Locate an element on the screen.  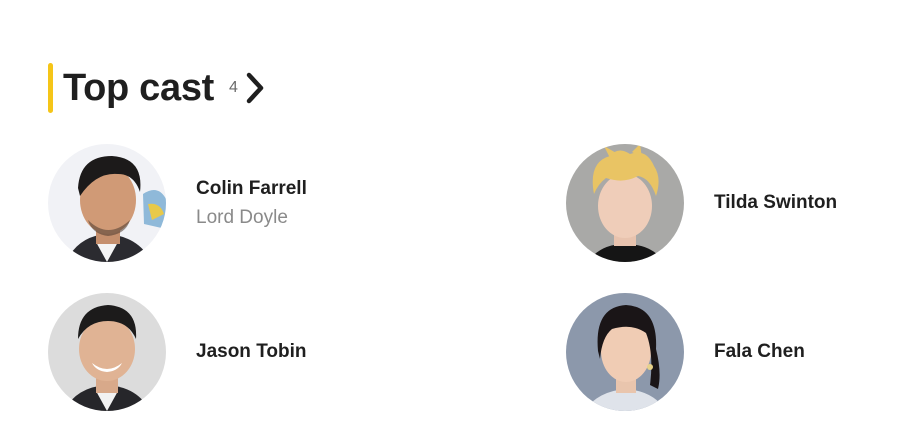
accent-bar is located at coordinates (50, 88).